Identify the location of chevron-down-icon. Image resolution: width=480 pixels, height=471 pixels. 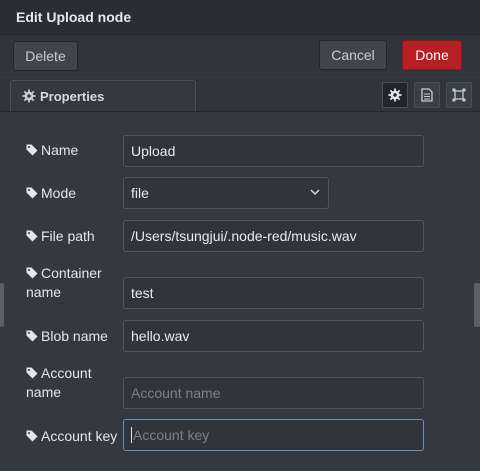
(315, 192).